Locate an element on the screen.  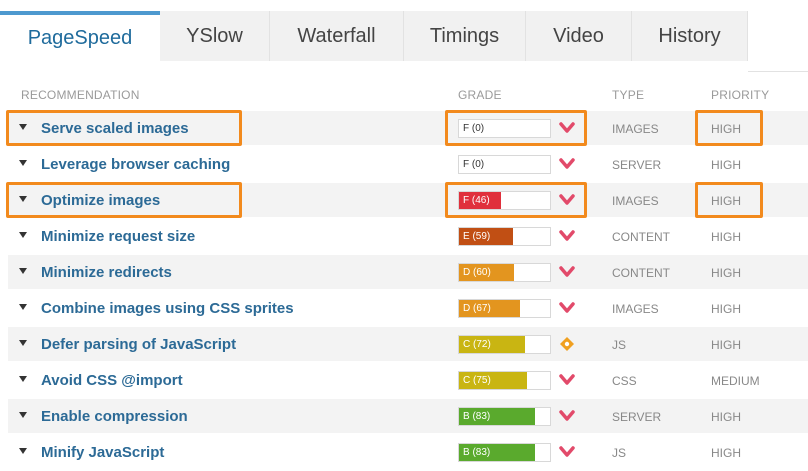
tab-timings: Timings is located at coordinates (465, 36).